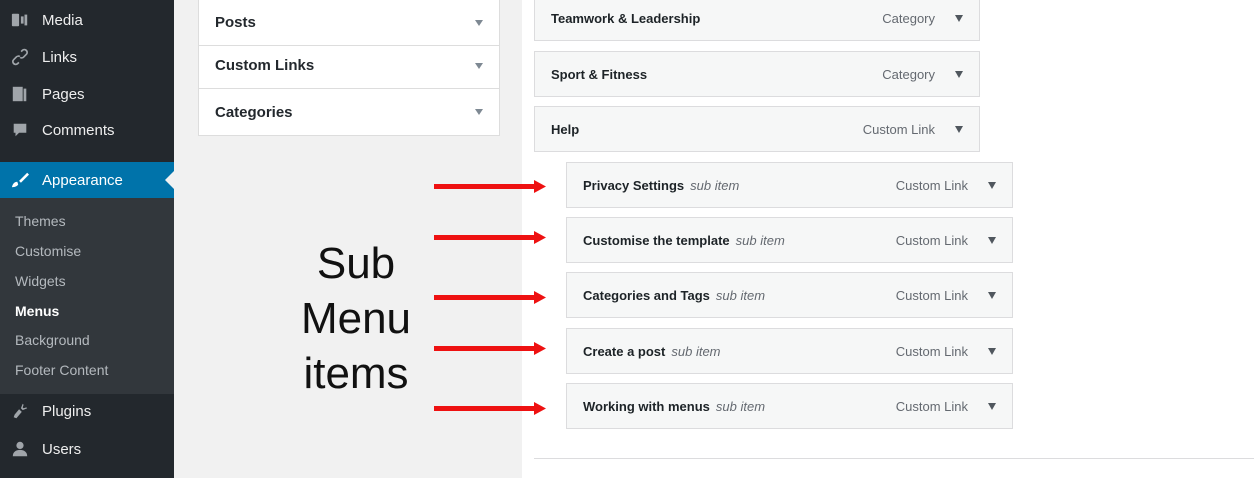  I want to click on annotation-arrows, so click(490, 297).